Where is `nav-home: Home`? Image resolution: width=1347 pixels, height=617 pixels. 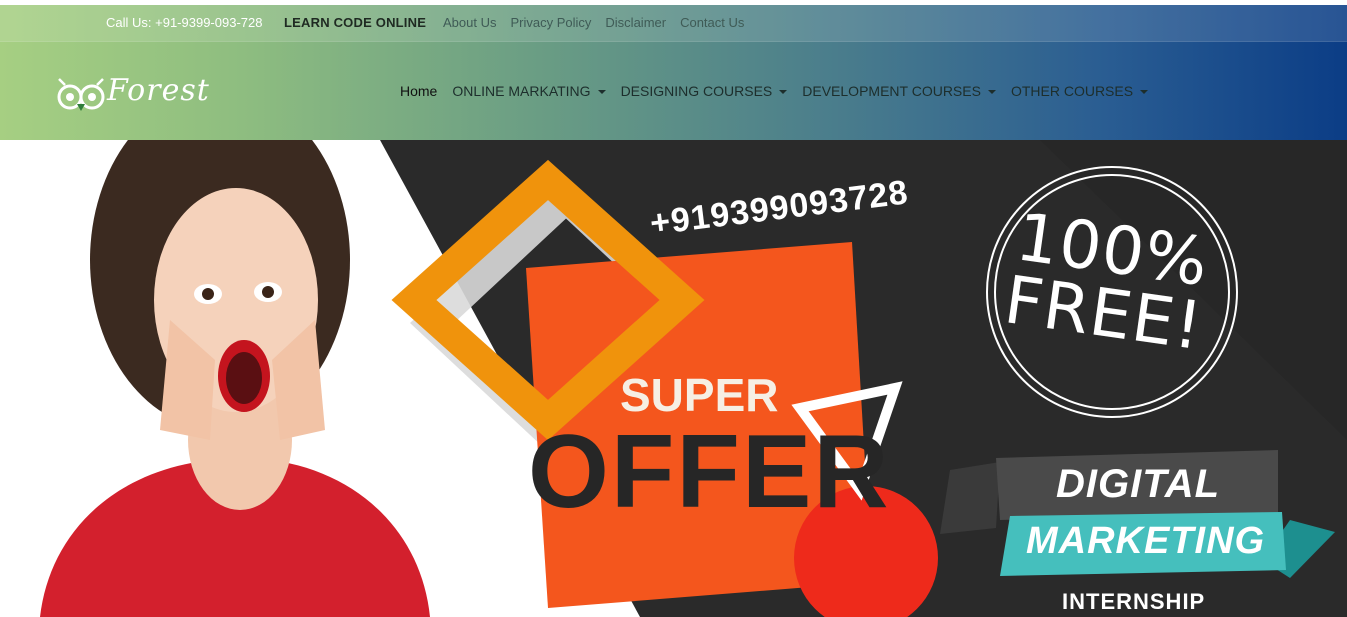 nav-home: Home is located at coordinates (418, 91).